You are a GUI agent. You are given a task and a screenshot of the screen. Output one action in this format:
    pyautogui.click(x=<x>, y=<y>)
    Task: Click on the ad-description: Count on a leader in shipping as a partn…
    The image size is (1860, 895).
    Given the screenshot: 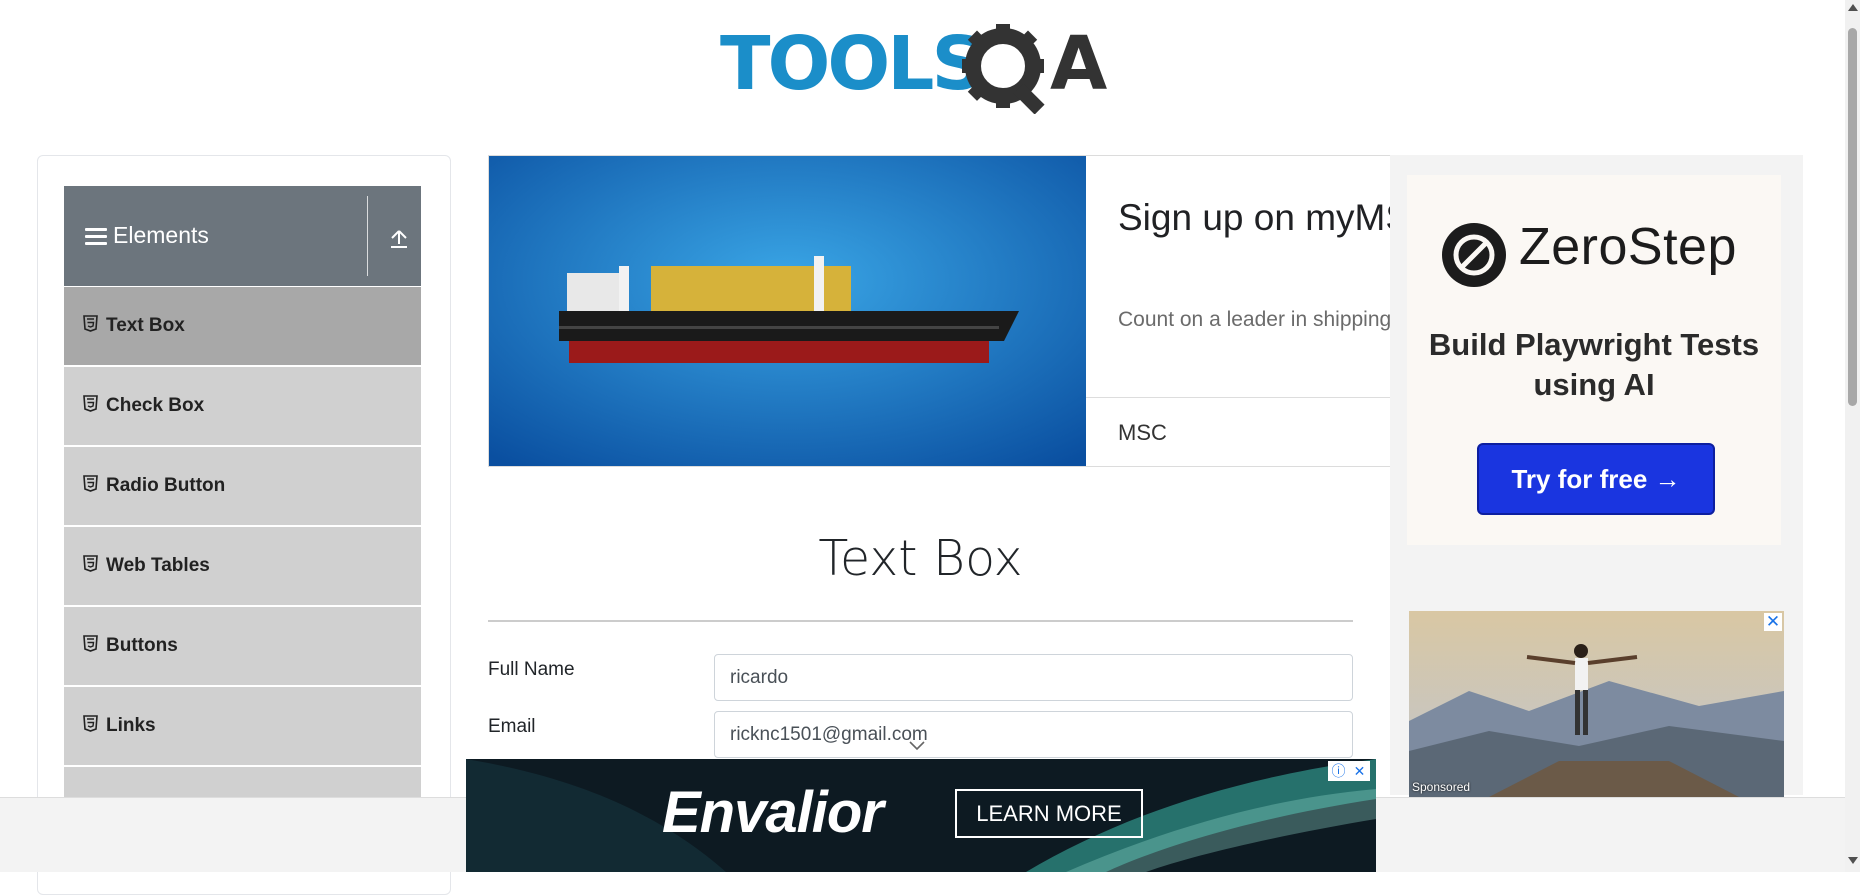 What is the action you would take?
    pyautogui.click(x=1254, y=319)
    